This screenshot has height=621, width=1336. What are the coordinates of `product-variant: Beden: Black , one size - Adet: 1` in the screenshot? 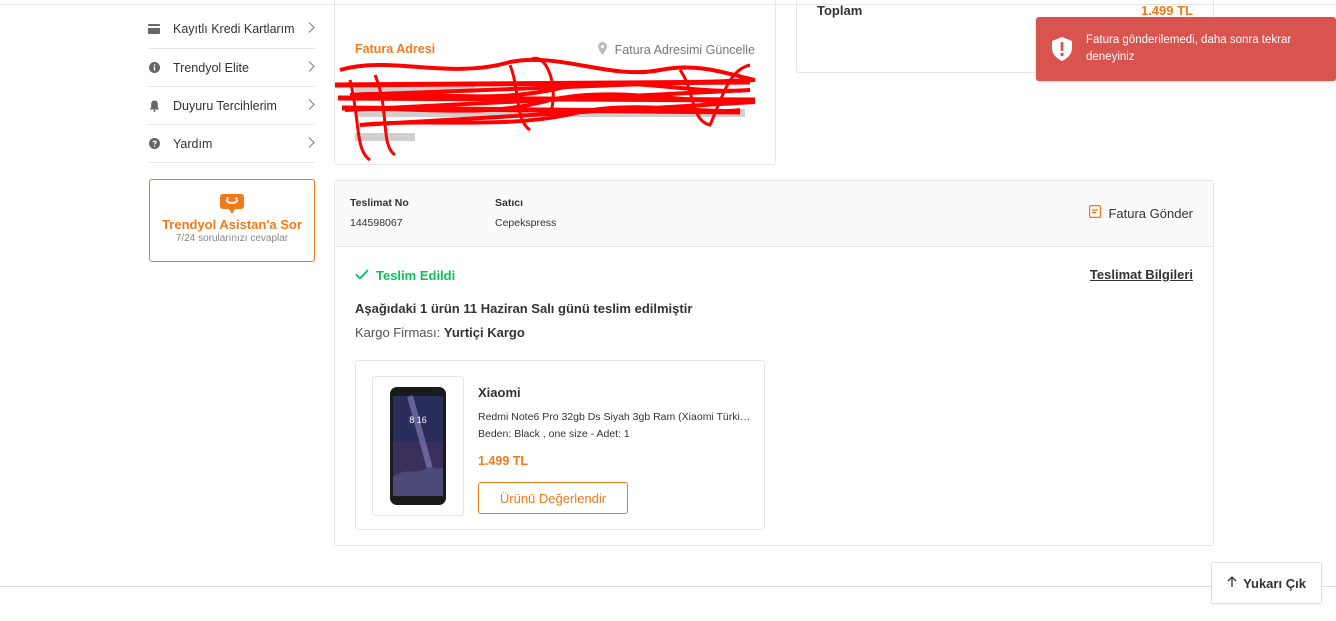 It's located at (554, 434).